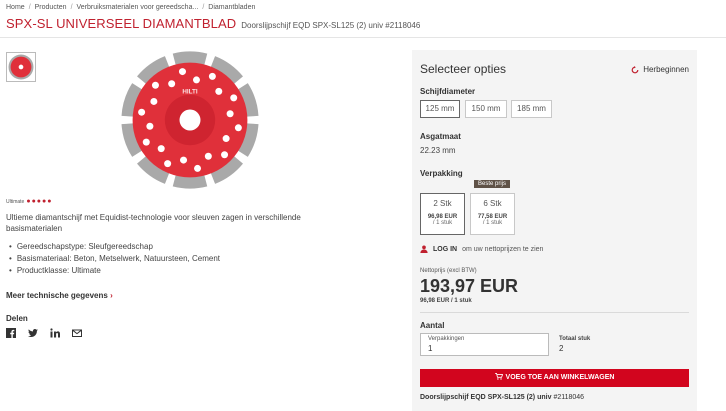  Describe the element at coordinates (430, 348) in the screenshot. I see `packages-value: 1` at that location.